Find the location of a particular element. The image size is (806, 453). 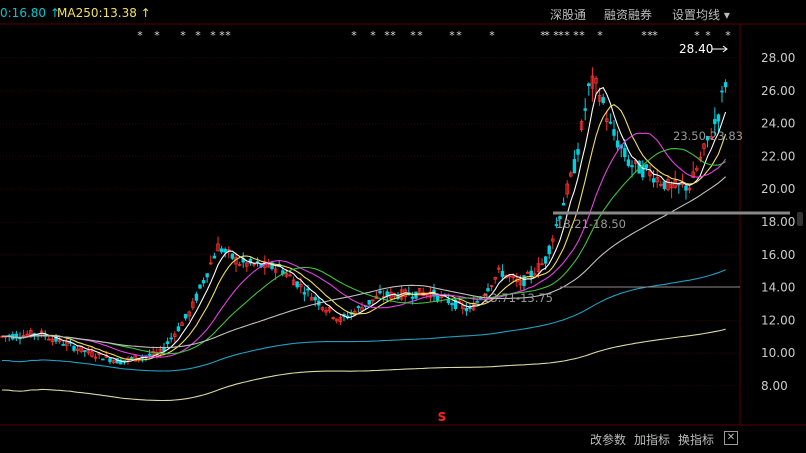

shenzhen-connect-button: 深股通 is located at coordinates (568, 14).